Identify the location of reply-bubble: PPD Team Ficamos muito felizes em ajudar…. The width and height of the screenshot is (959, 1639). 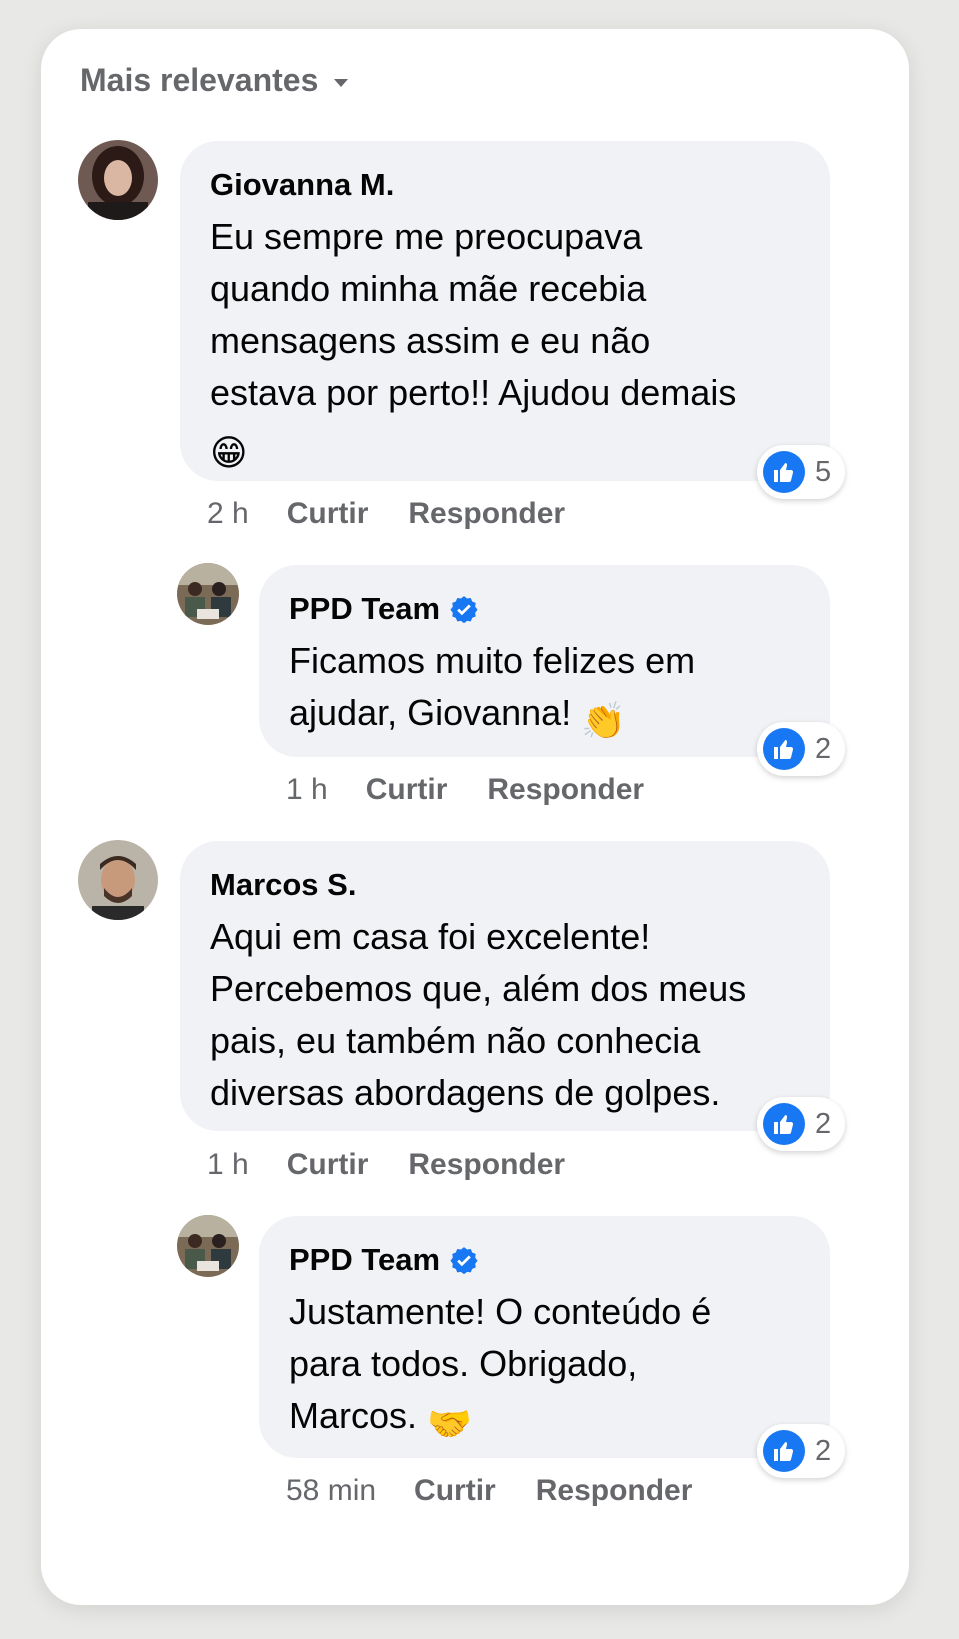
(544, 661).